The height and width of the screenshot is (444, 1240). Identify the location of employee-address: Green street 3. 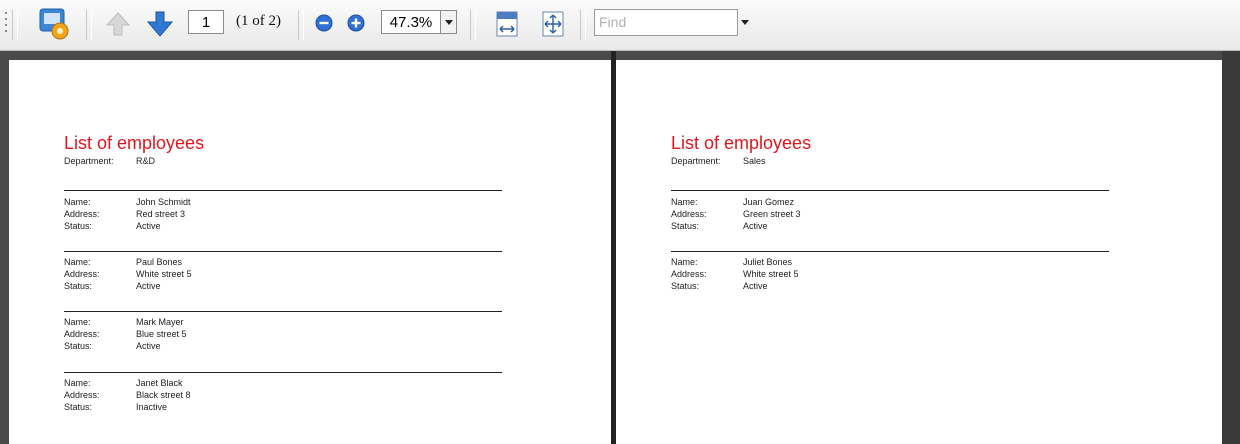
(772, 214).